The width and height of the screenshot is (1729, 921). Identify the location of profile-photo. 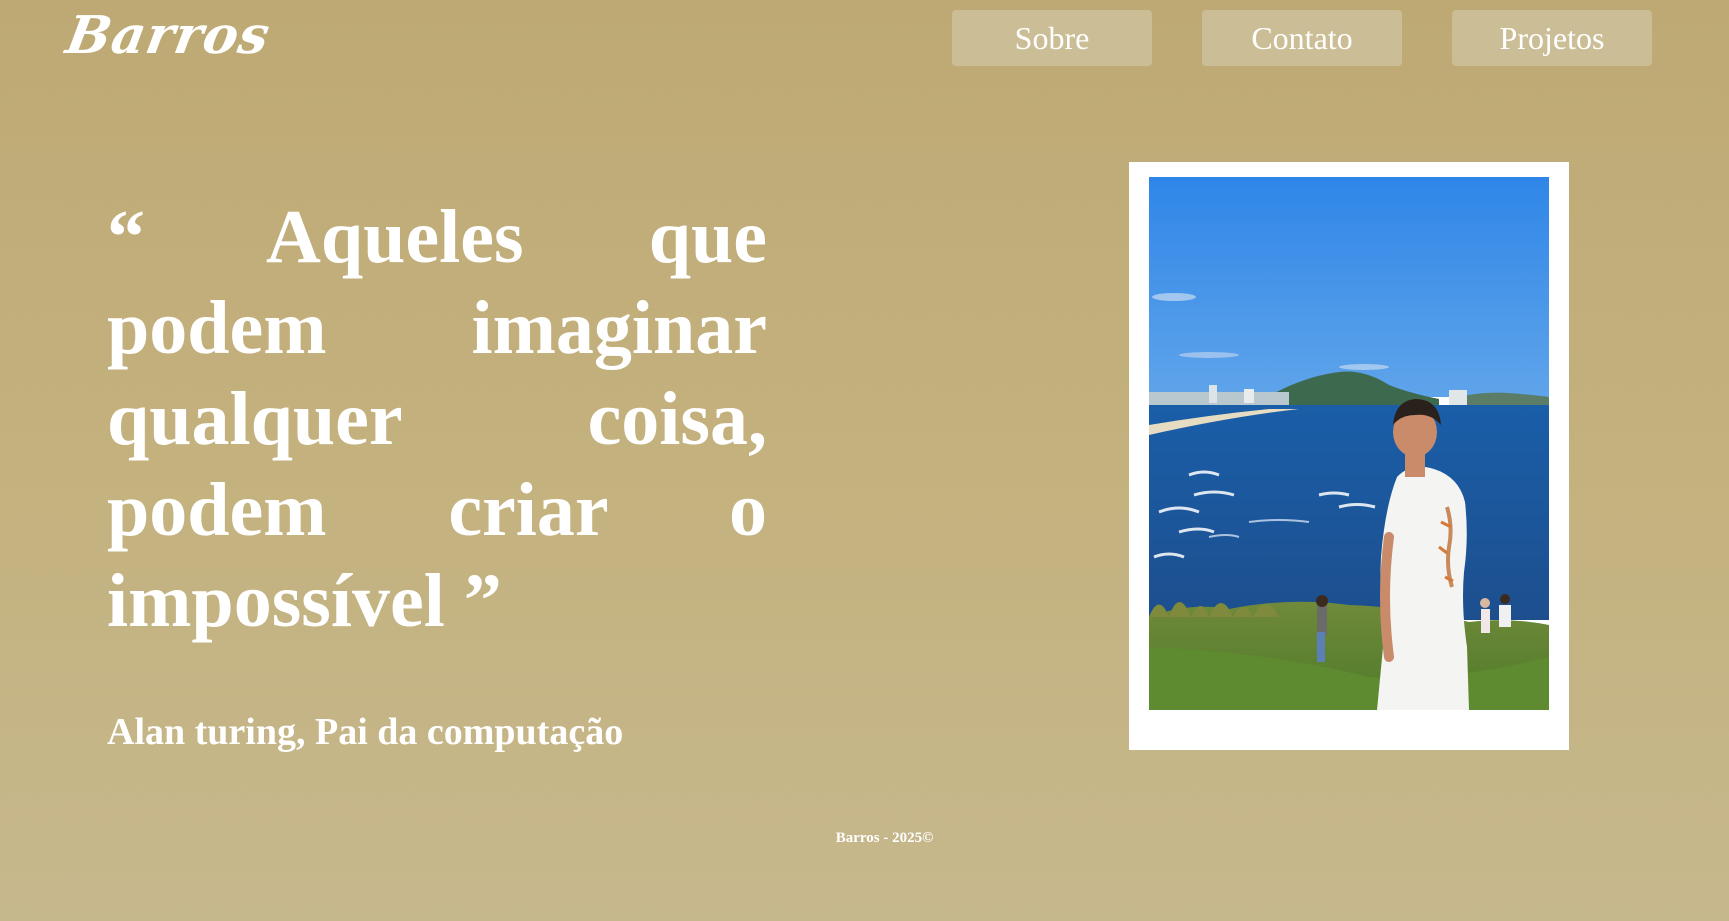
(1349, 443).